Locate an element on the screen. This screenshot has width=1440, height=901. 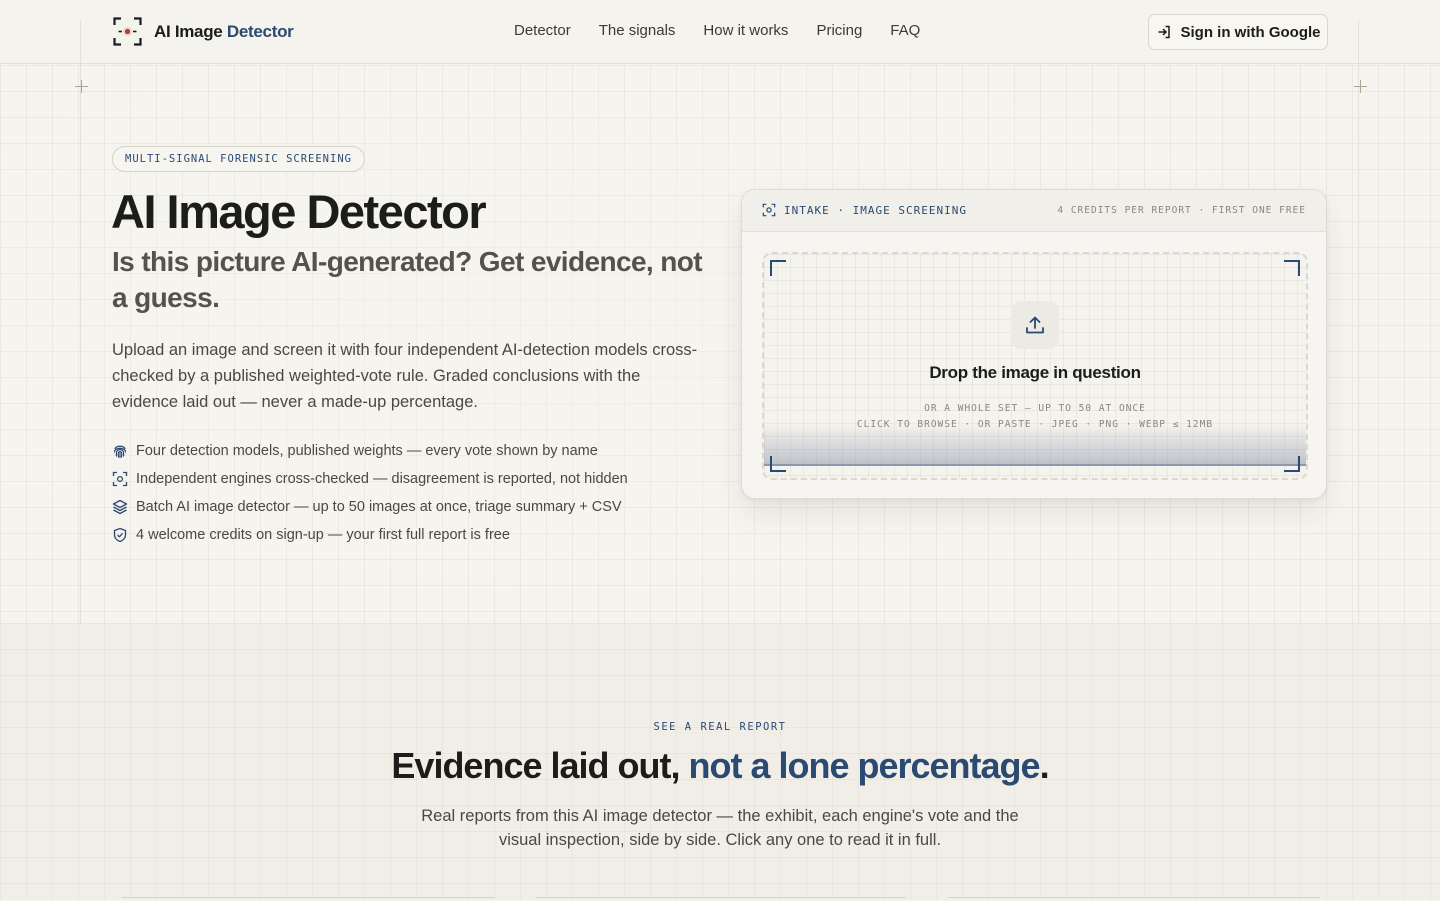
sign-in-button: Sign in with Google is located at coordinates (1238, 32).